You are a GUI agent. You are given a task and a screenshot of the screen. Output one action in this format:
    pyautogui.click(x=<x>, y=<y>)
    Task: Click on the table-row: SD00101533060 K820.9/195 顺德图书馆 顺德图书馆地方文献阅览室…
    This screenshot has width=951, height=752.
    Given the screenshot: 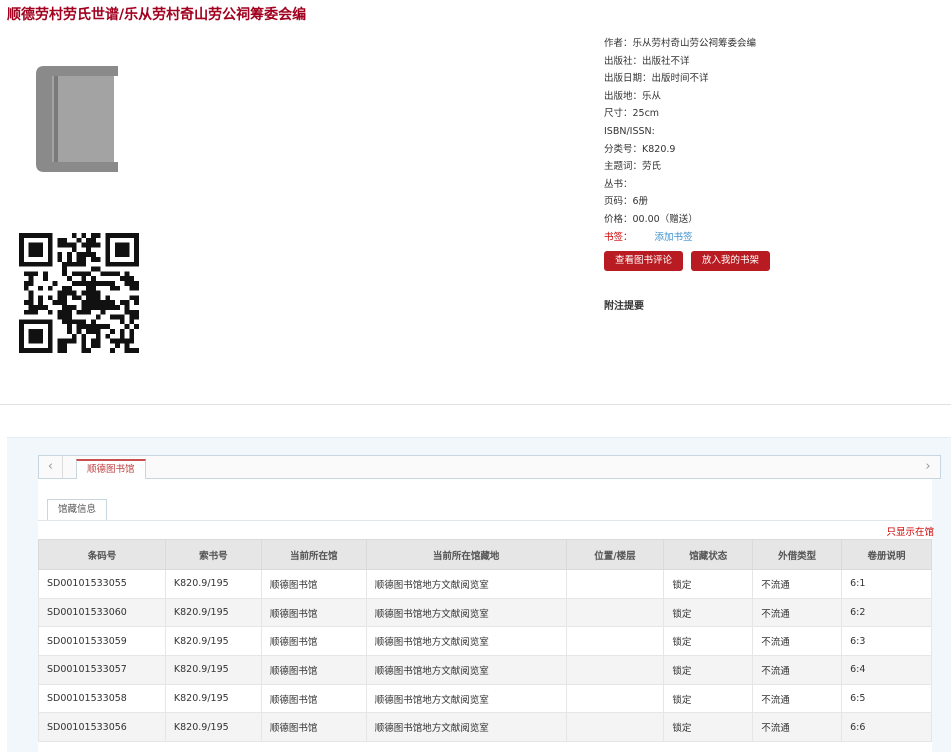 What is the action you would take?
    pyautogui.click(x=485, y=612)
    